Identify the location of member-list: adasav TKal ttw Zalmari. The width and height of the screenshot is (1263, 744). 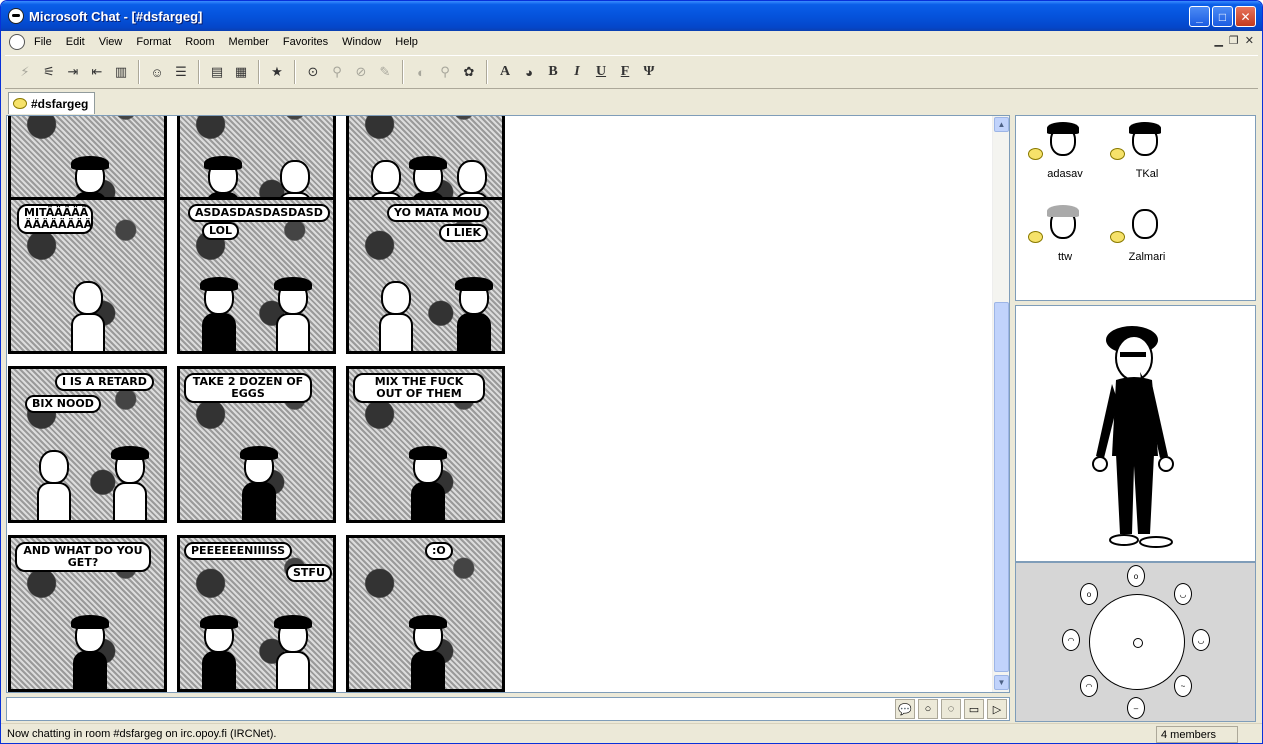
(1135, 208).